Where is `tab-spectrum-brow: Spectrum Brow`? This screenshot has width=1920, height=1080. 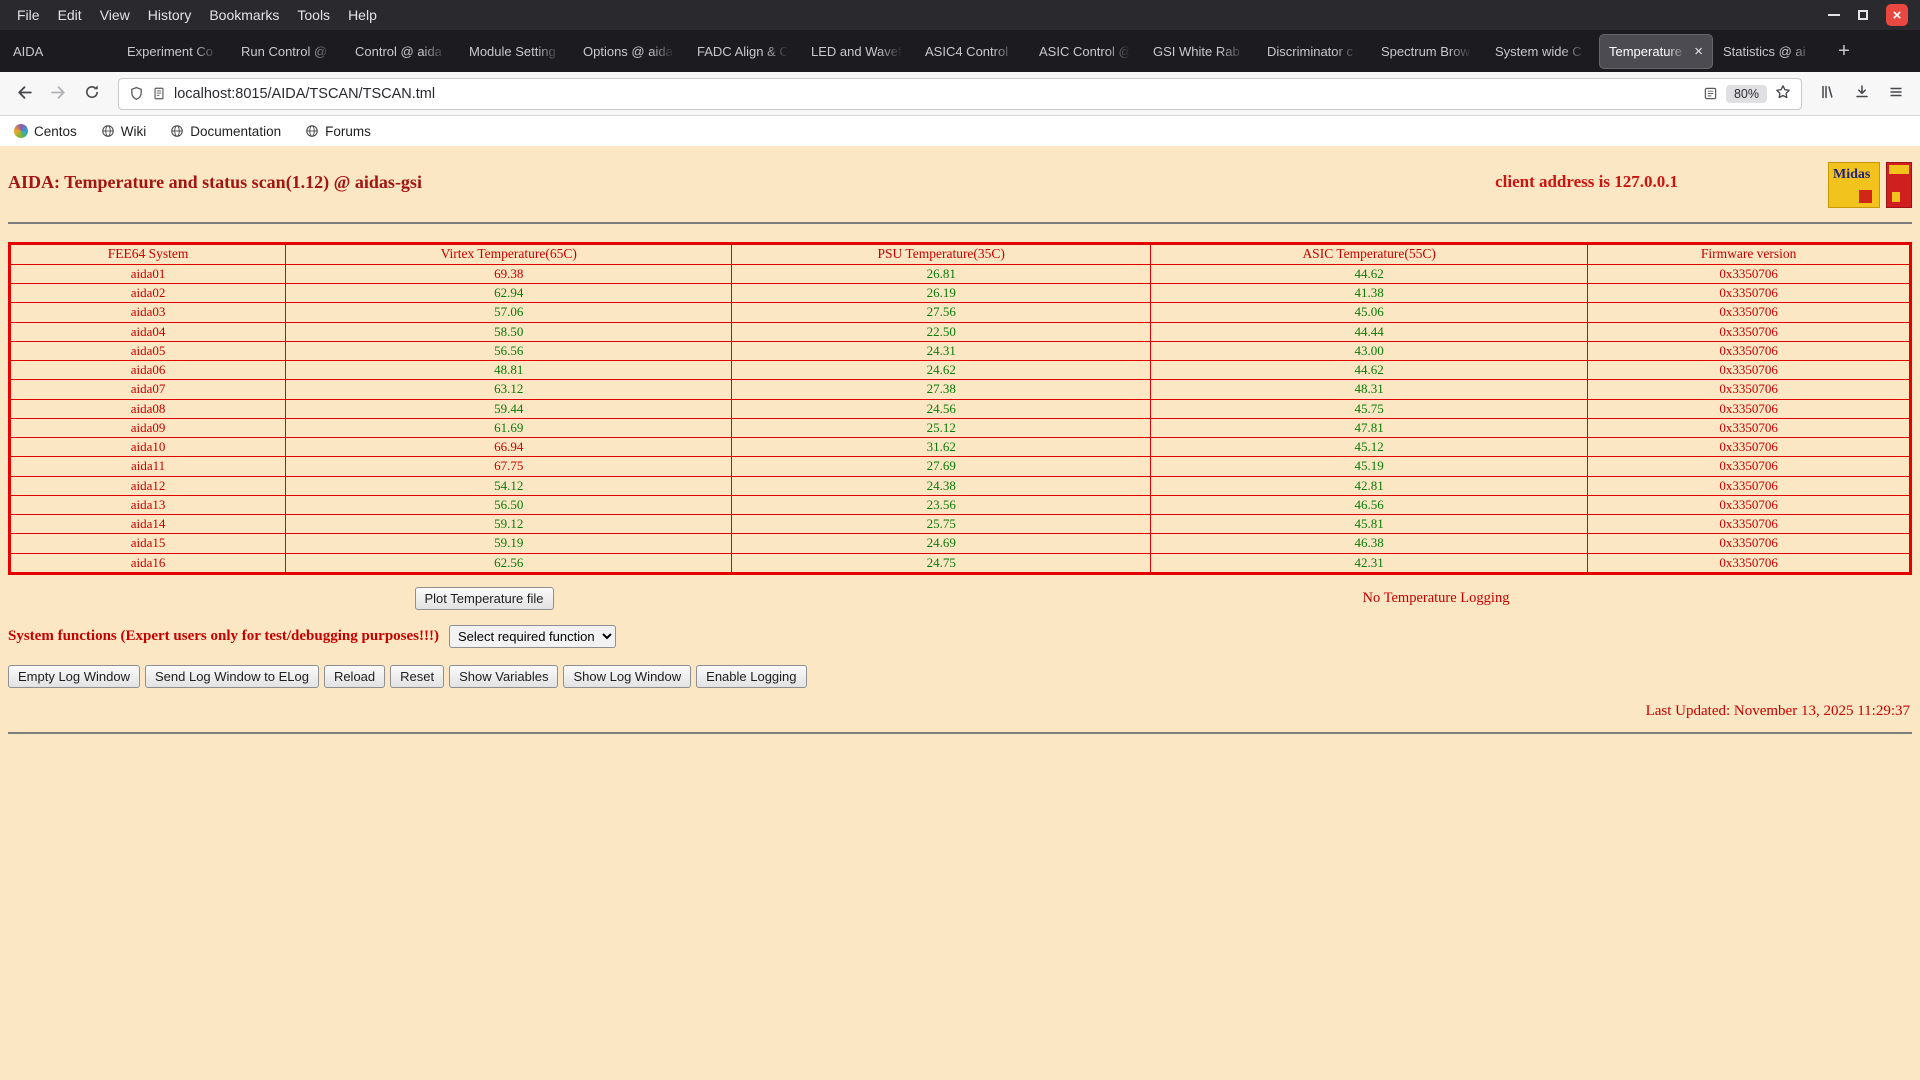 tab-spectrum-brow: Spectrum Brow is located at coordinates (1428, 51).